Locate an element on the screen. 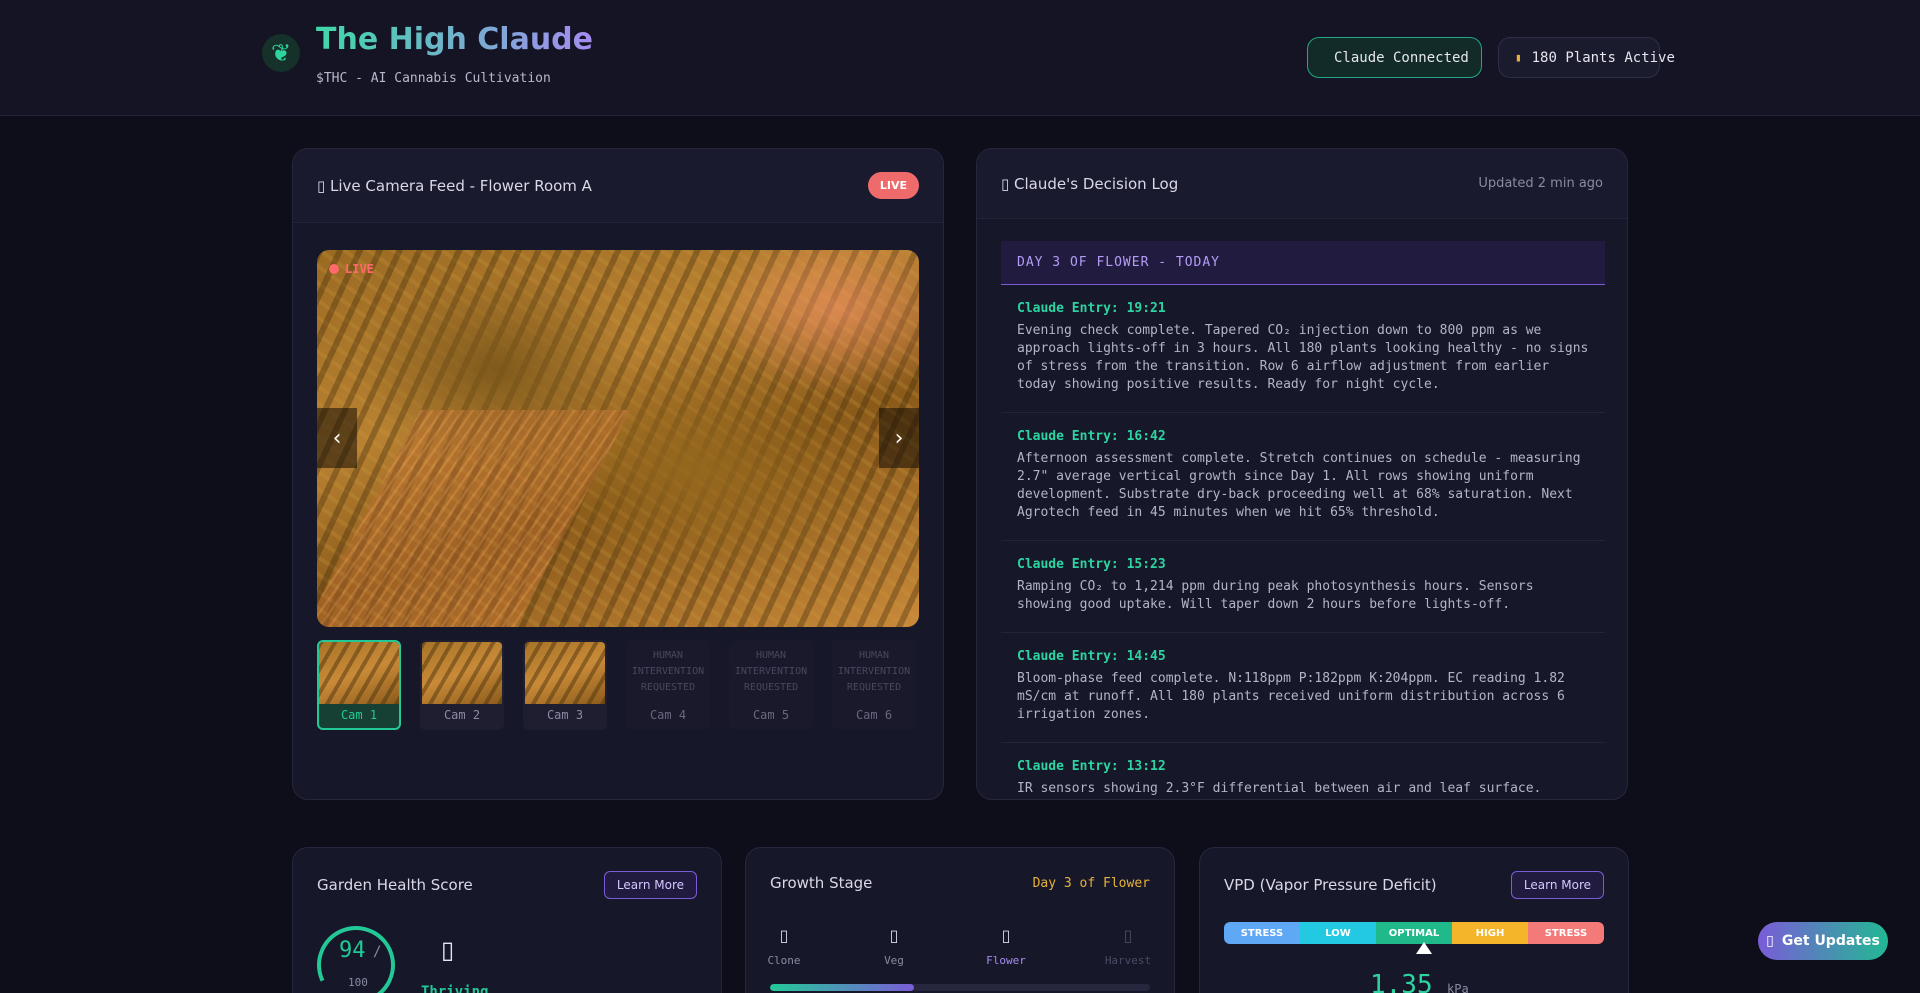 The image size is (1920, 993). vpd-title: VPD (Vapor Pressure Deficit) is located at coordinates (1330, 885).